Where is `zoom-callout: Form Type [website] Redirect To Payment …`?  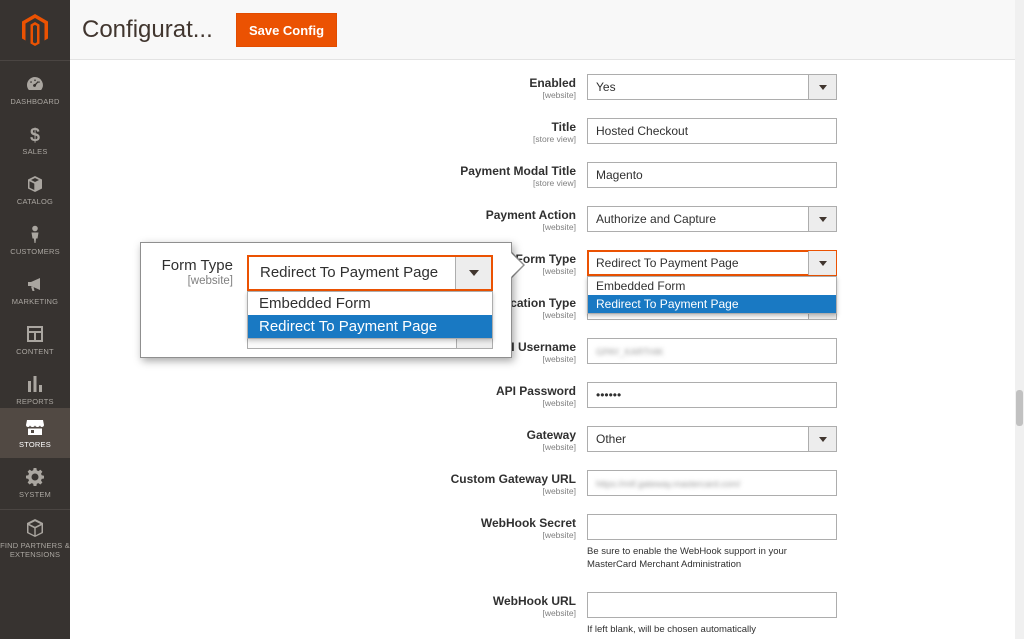 zoom-callout: Form Type [website] Redirect To Payment … is located at coordinates (326, 300).